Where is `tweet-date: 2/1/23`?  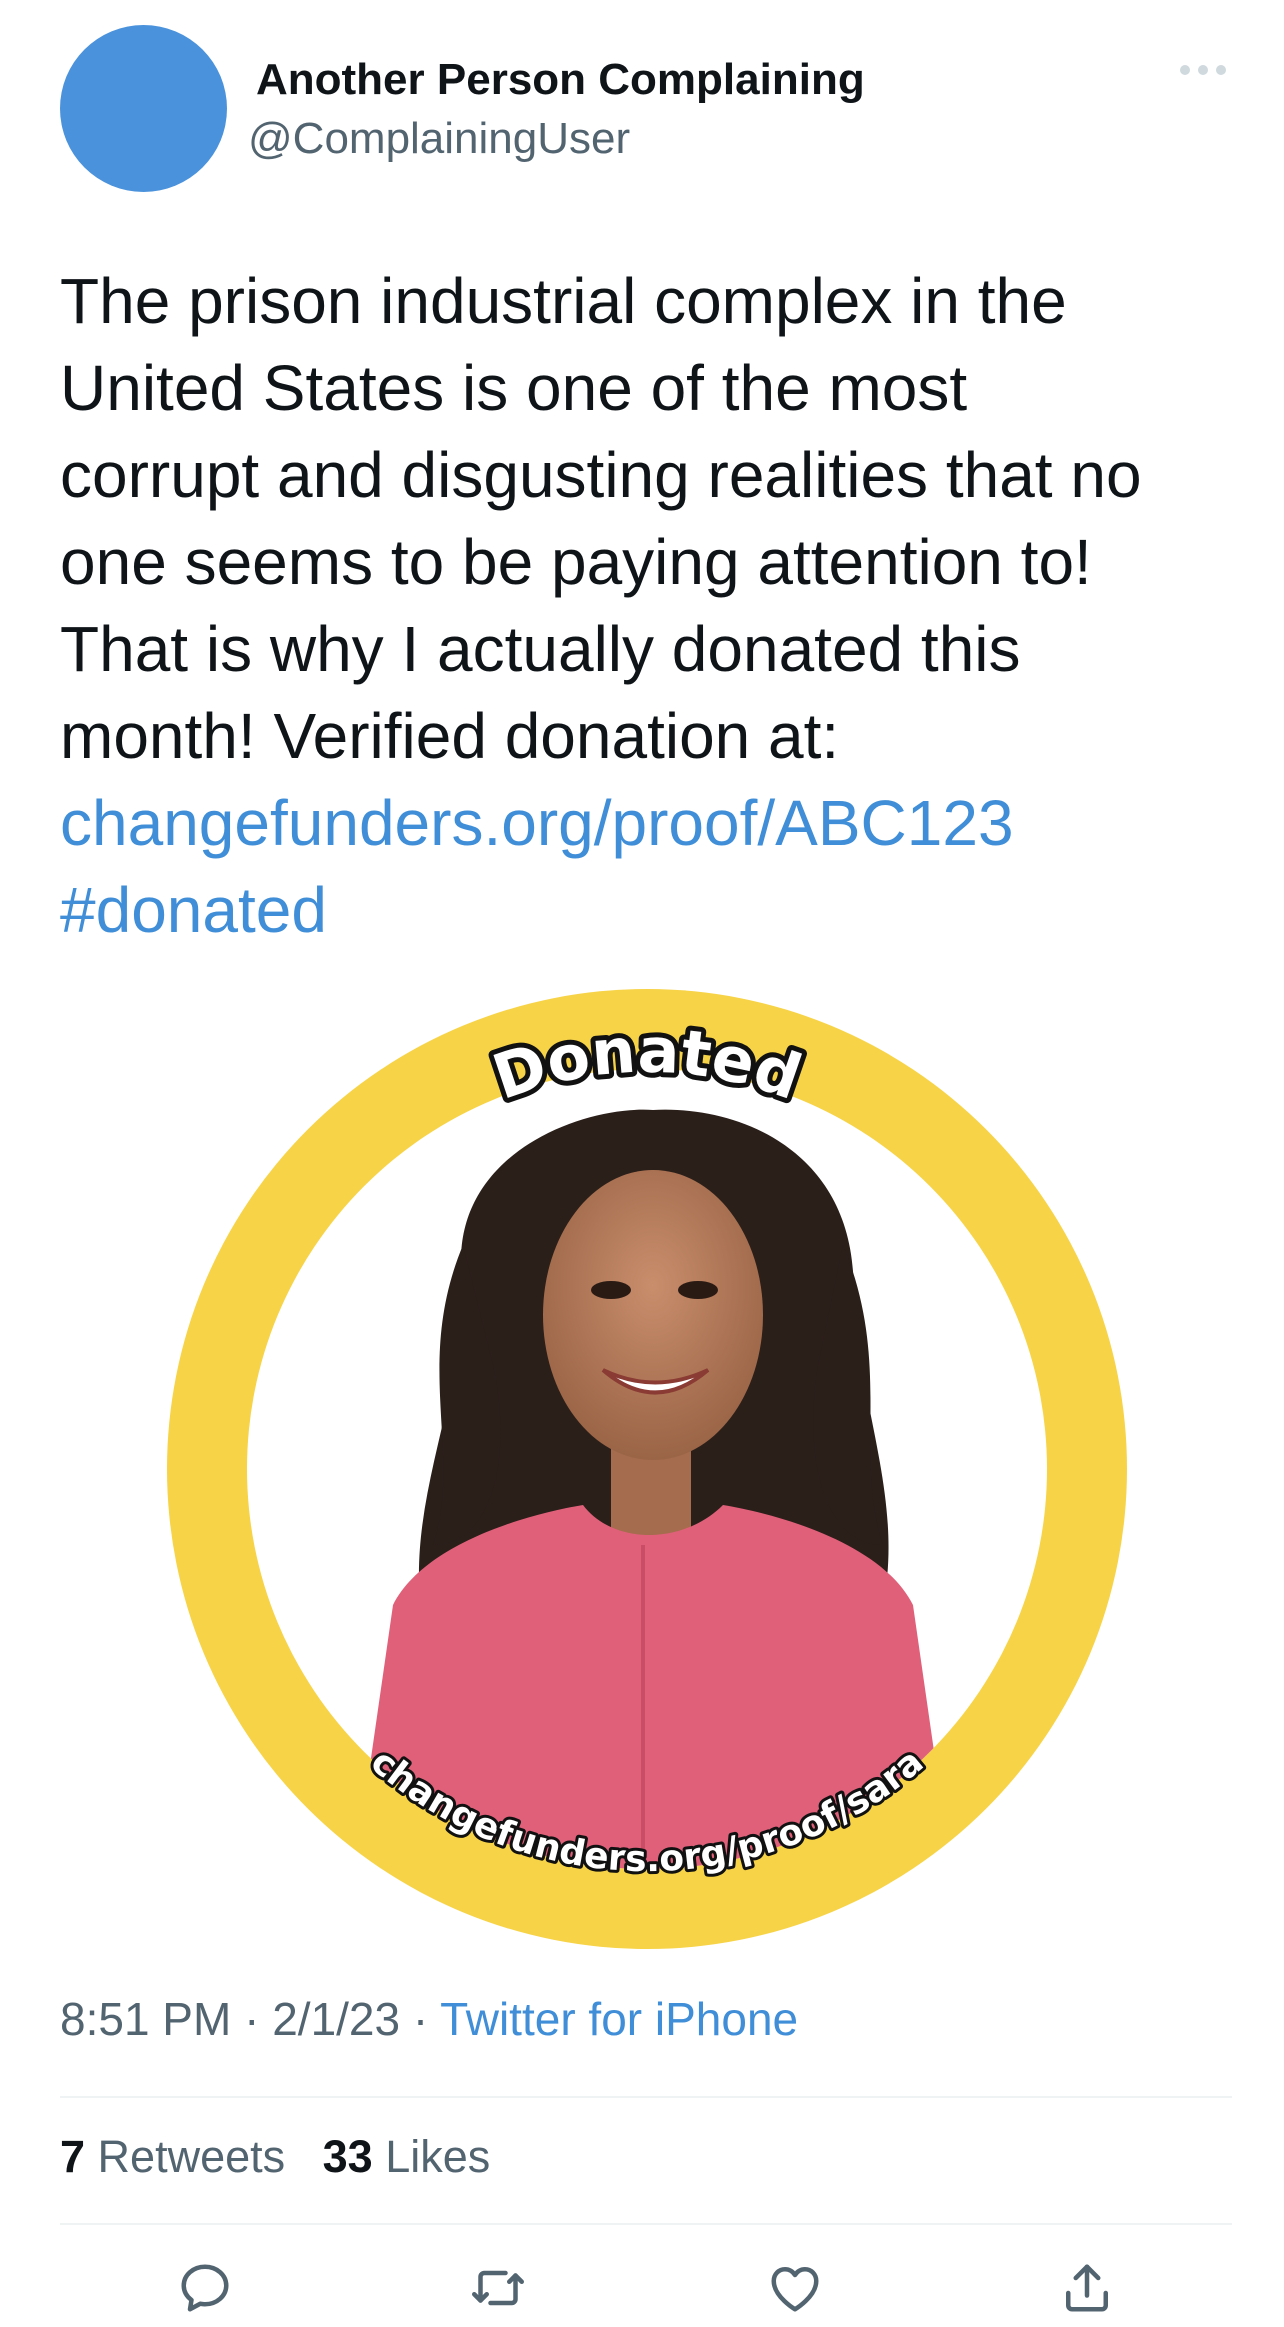
tweet-date: 2/1/23 is located at coordinates (336, 2019).